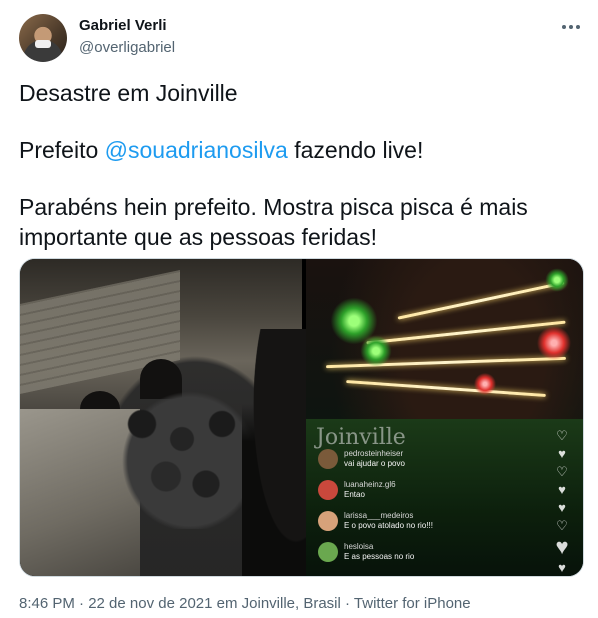  Describe the element at coordinates (388, 525) in the screenshot. I see `comment-text: E o povo atolado no rio!!!` at that location.